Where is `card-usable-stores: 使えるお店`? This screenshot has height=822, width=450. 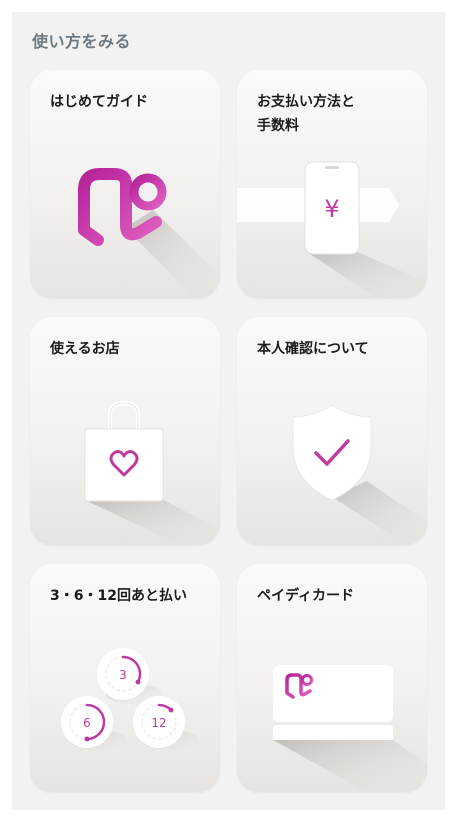 card-usable-stores: 使えるお店 is located at coordinates (125, 431).